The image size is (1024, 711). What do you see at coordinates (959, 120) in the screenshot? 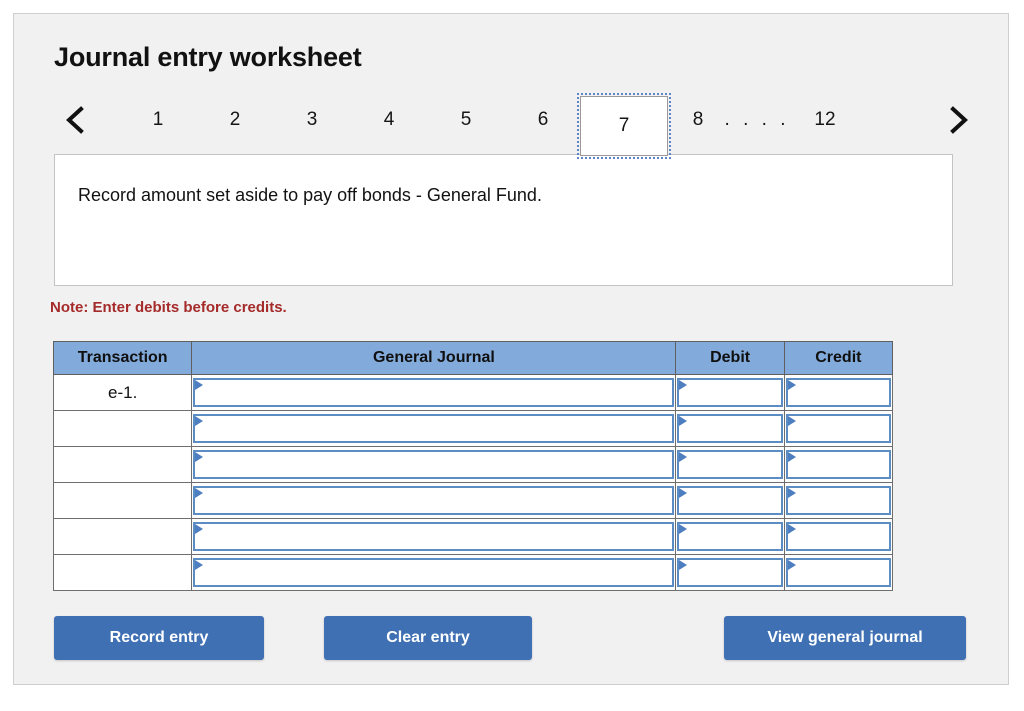
I see `chevron-right-icon` at bounding box center [959, 120].